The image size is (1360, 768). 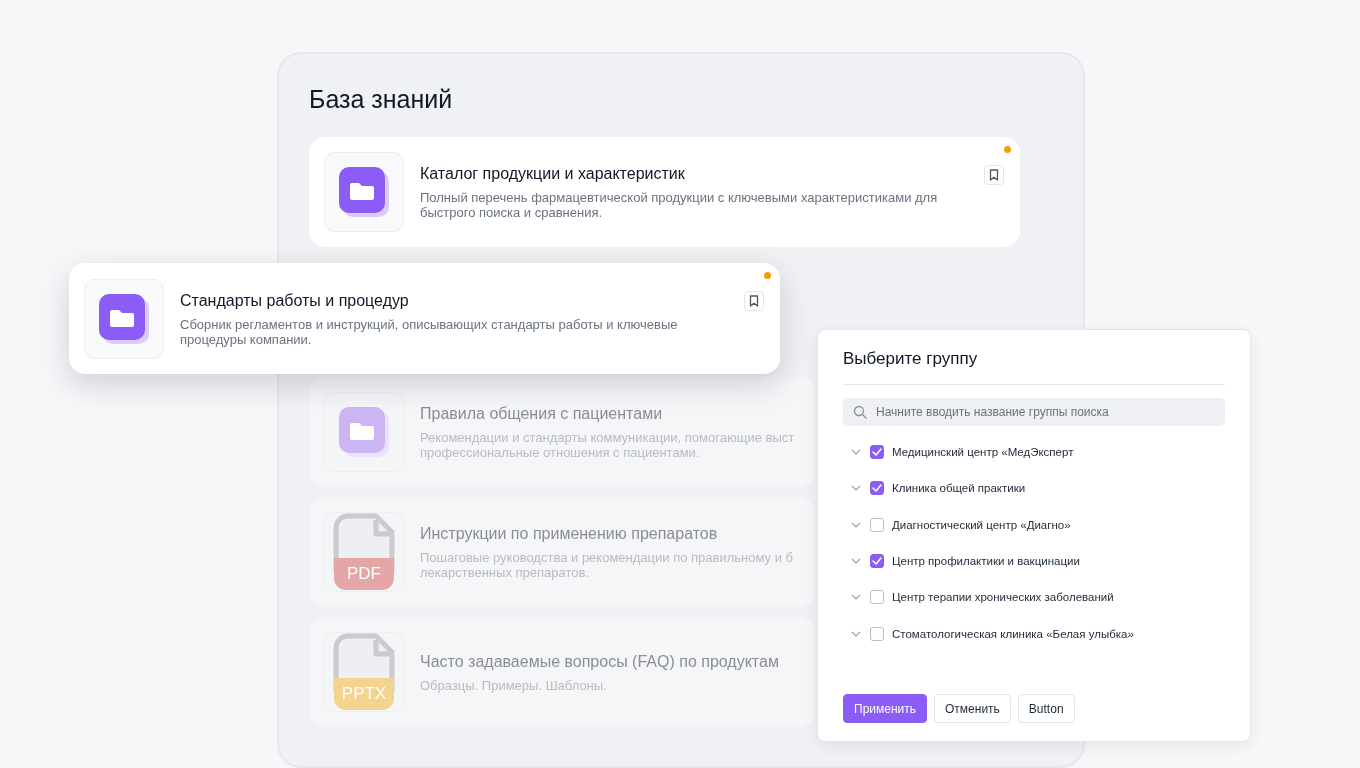 I want to click on card-title: Инструкции по применению препаратов, so click(x=569, y=534).